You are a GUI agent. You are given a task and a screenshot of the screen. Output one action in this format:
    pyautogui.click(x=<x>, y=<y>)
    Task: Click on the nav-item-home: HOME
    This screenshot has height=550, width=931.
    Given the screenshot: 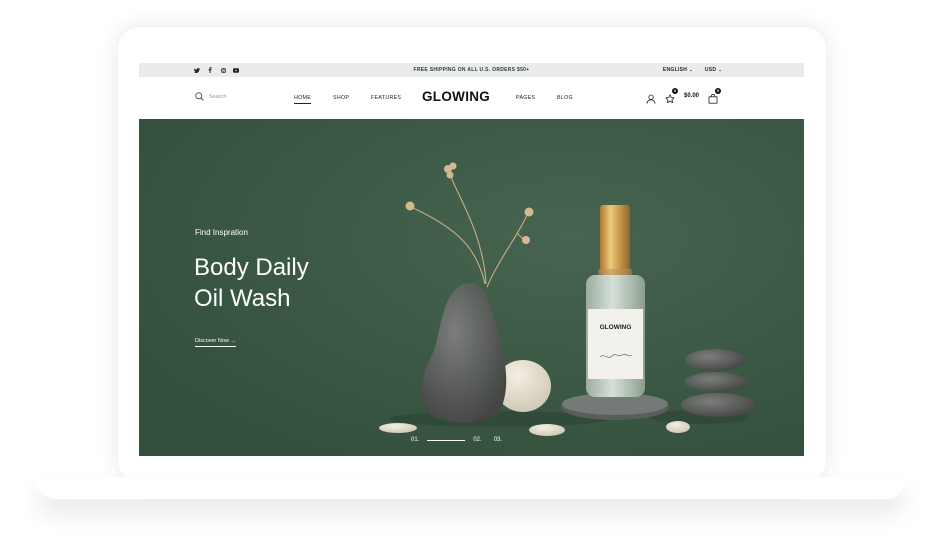 What is the action you would take?
    pyautogui.click(x=303, y=99)
    